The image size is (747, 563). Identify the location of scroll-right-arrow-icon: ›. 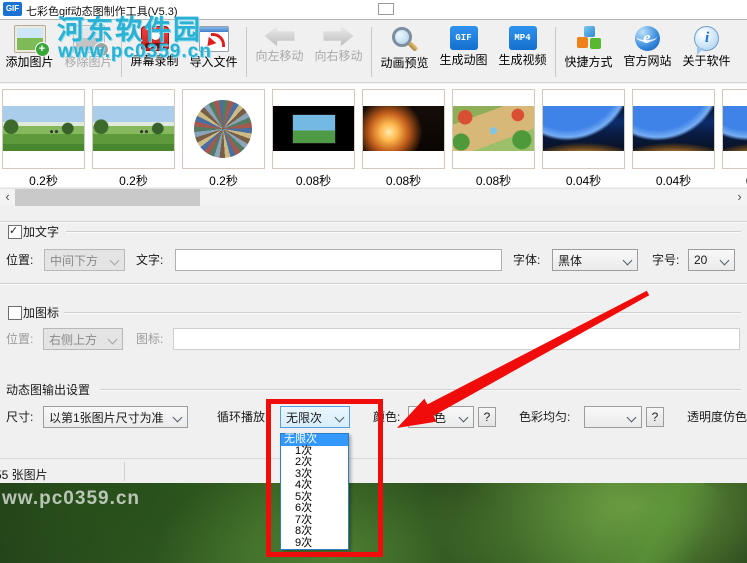
(739, 197).